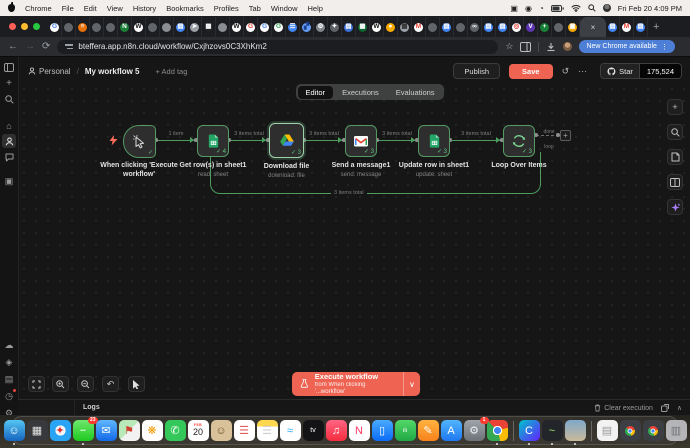  I want to click on update-chrome-button: New Chrome available ⋮, so click(627, 46).